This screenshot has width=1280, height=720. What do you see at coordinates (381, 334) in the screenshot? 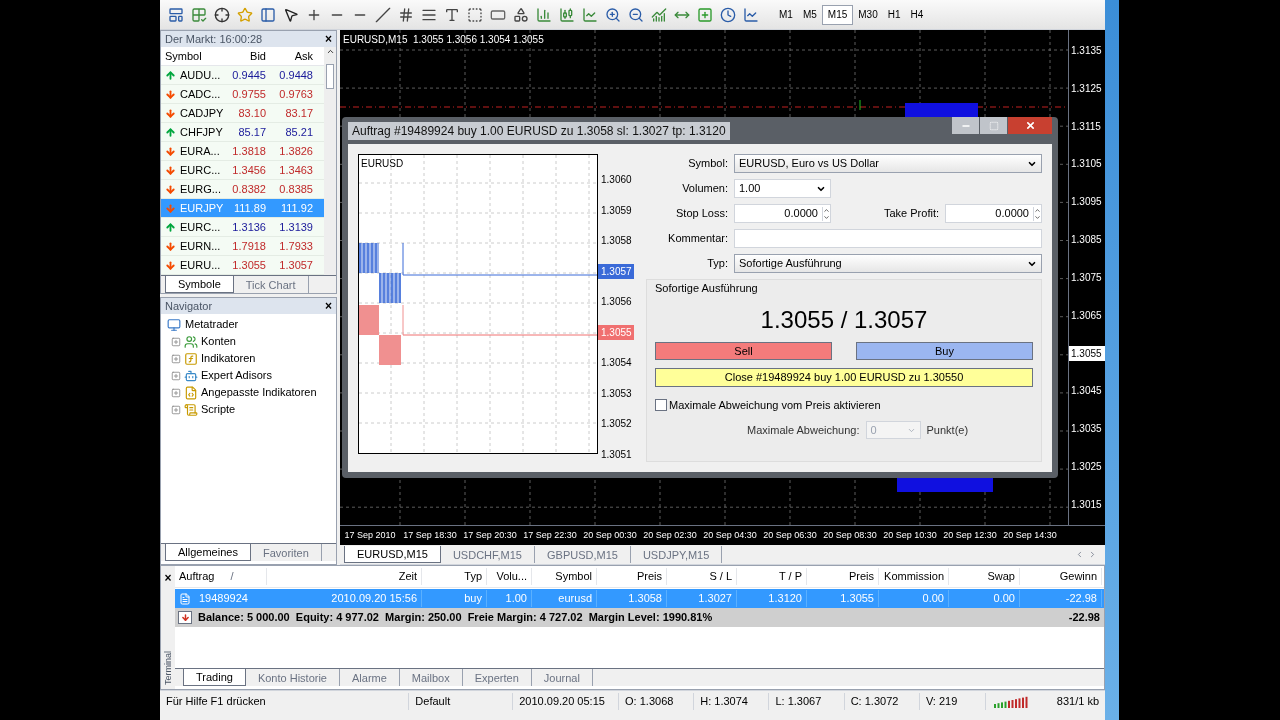
I see `bid-ticks` at bounding box center [381, 334].